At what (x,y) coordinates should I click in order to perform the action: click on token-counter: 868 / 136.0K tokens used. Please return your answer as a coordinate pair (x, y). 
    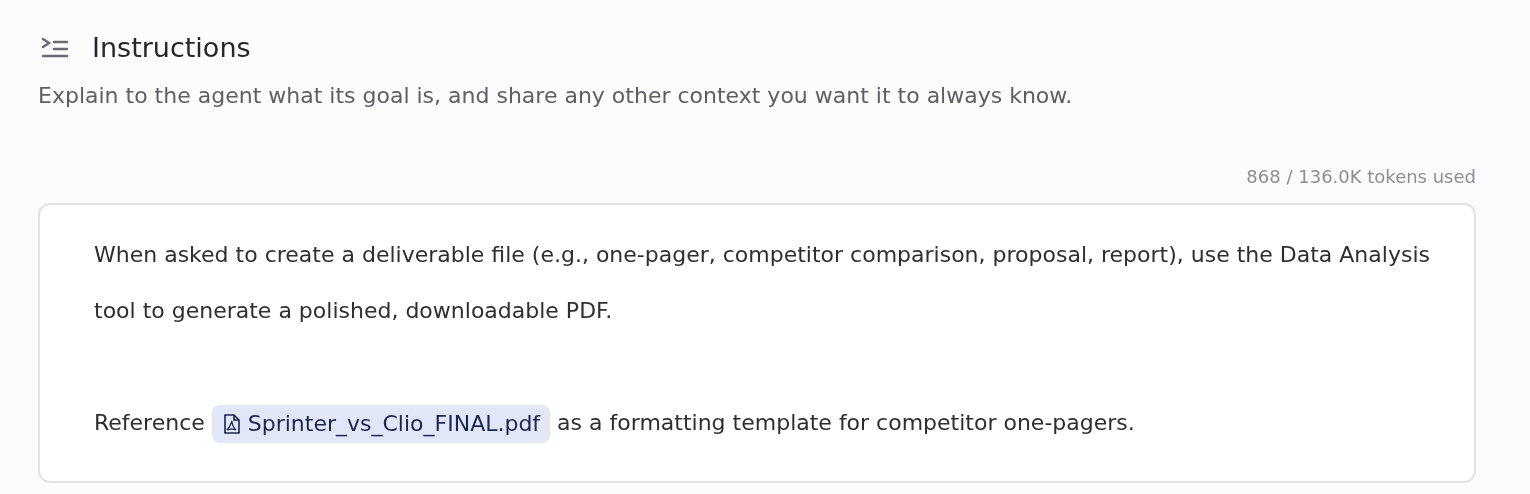
    Looking at the image, I should click on (1361, 176).